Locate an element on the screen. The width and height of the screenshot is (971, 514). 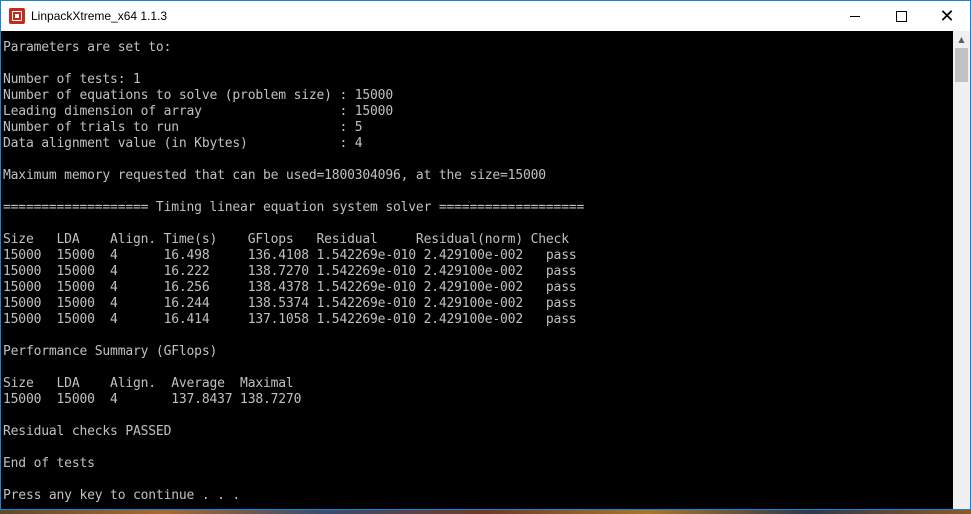
console-line: Size LDA Align. Average Maximal is located at coordinates (148, 383).